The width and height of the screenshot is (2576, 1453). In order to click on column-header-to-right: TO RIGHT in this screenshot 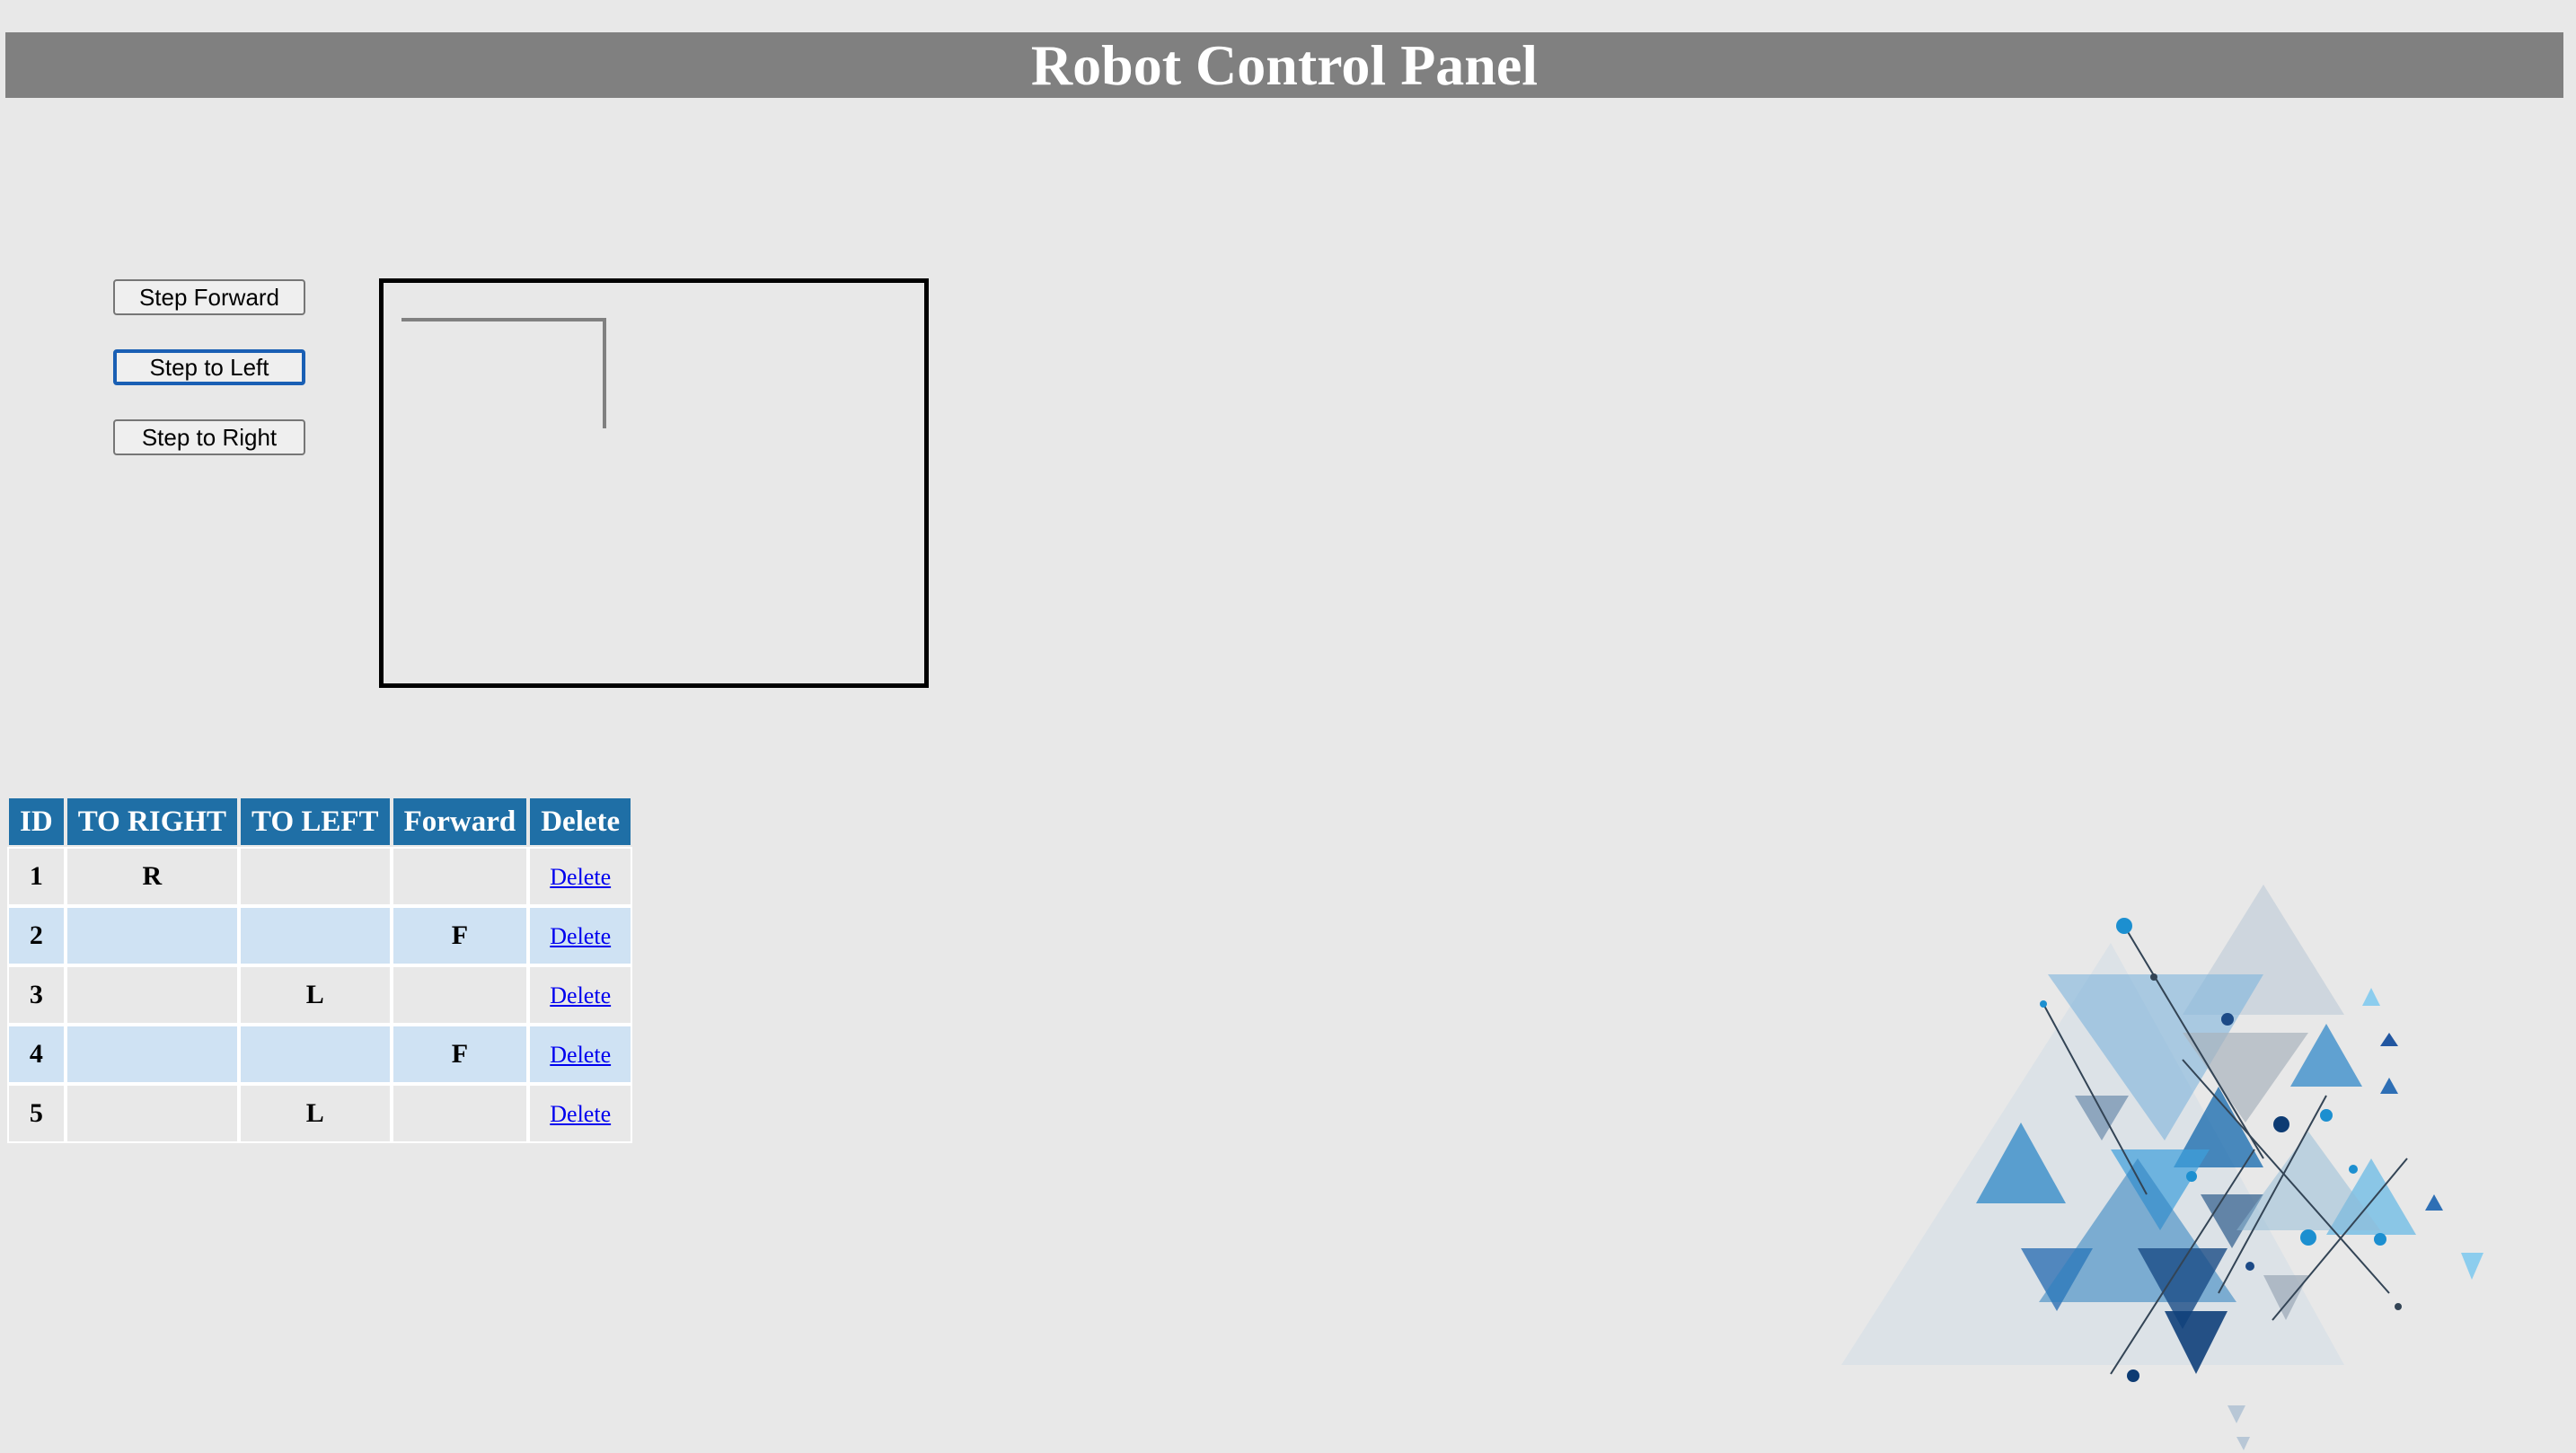, I will do `click(152, 822)`.